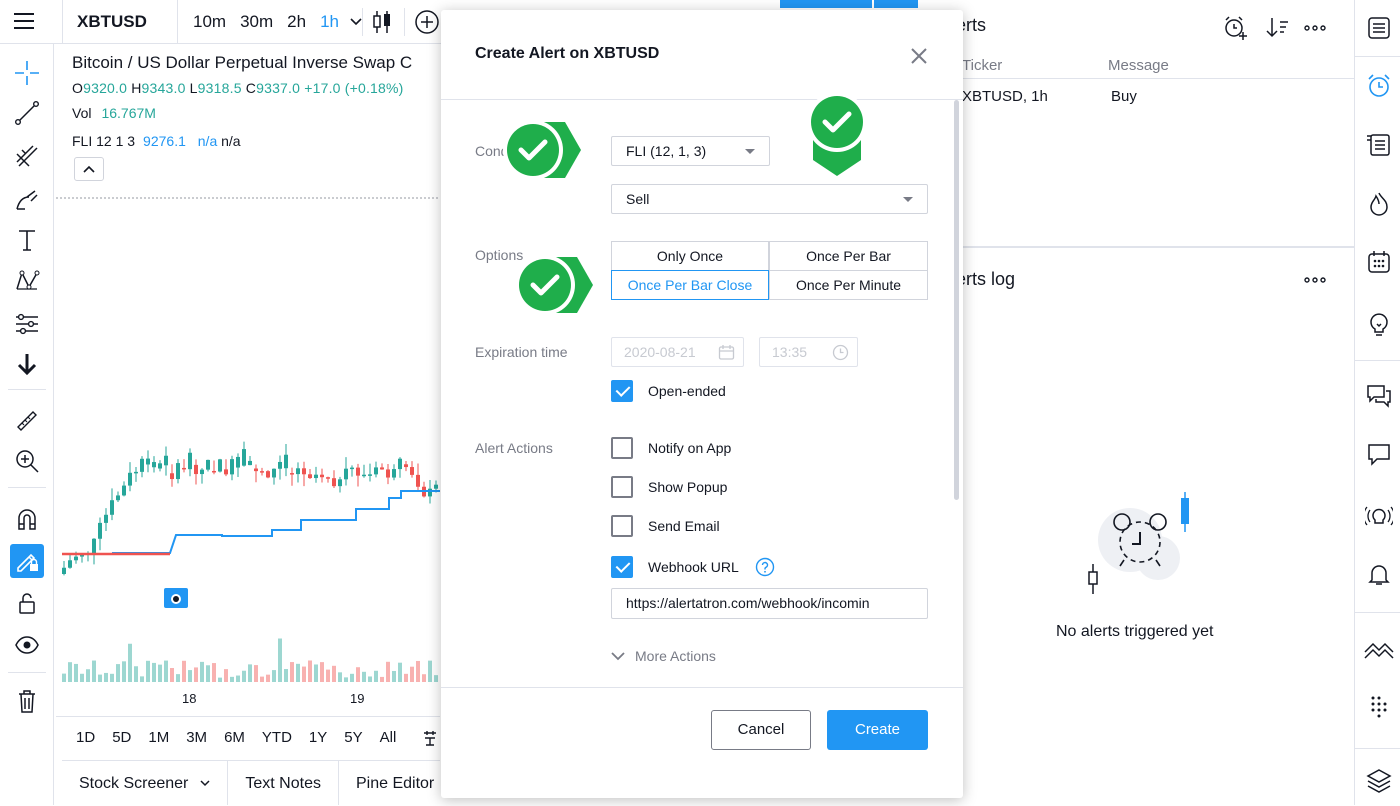 The image size is (1400, 806). Describe the element at coordinates (1379, 144) in the screenshot. I see `data-window-icon` at that location.